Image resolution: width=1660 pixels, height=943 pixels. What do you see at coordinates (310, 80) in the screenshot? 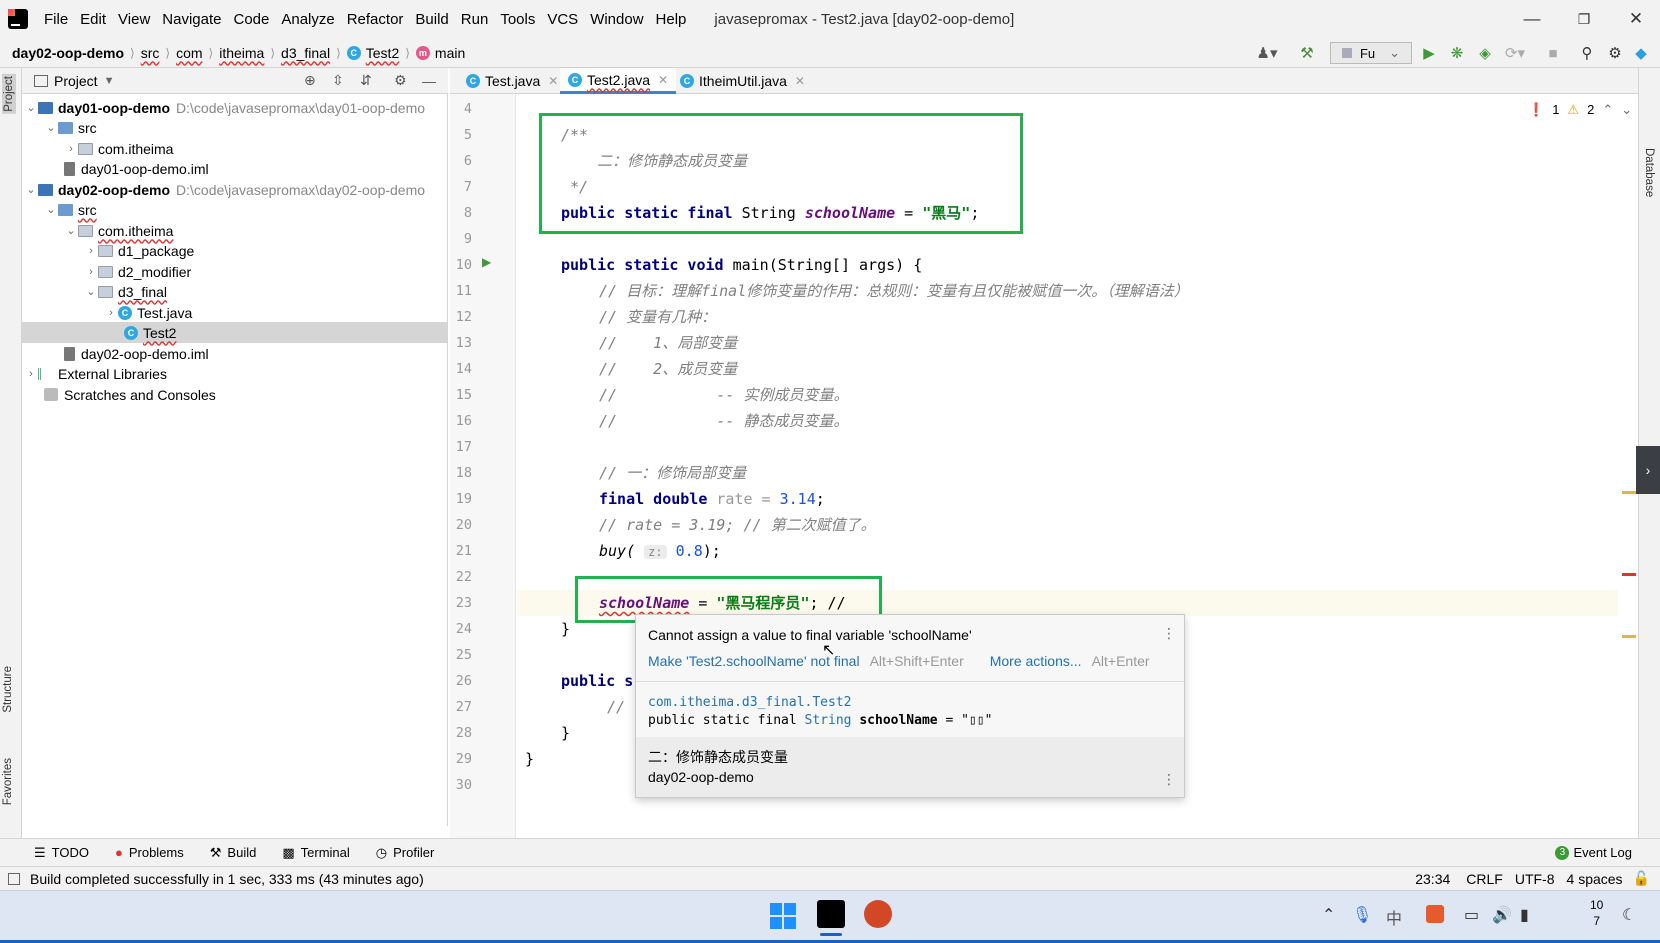
I see `locate-icon: ⊕` at bounding box center [310, 80].